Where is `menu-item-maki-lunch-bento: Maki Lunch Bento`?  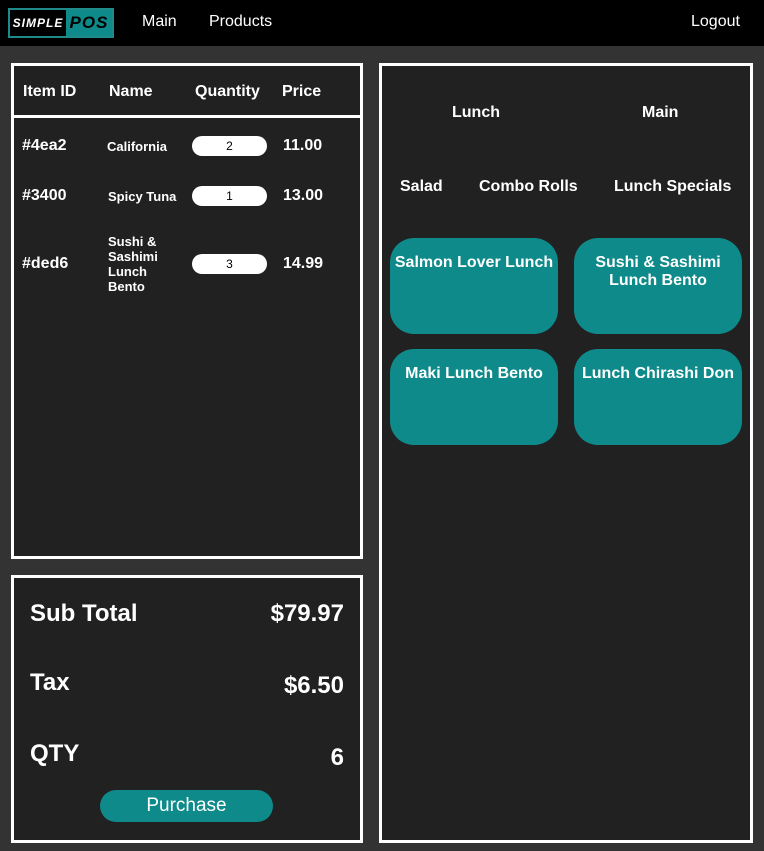 menu-item-maki-lunch-bento: Maki Lunch Bento is located at coordinates (474, 397).